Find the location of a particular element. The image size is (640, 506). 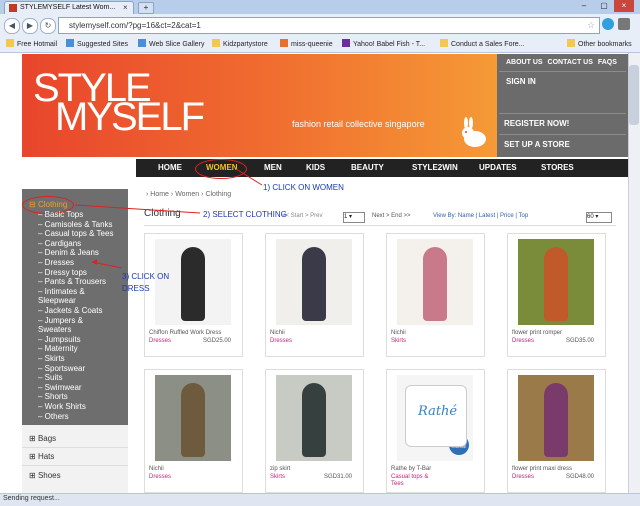

close-window-icon: × is located at coordinates (624, 6).